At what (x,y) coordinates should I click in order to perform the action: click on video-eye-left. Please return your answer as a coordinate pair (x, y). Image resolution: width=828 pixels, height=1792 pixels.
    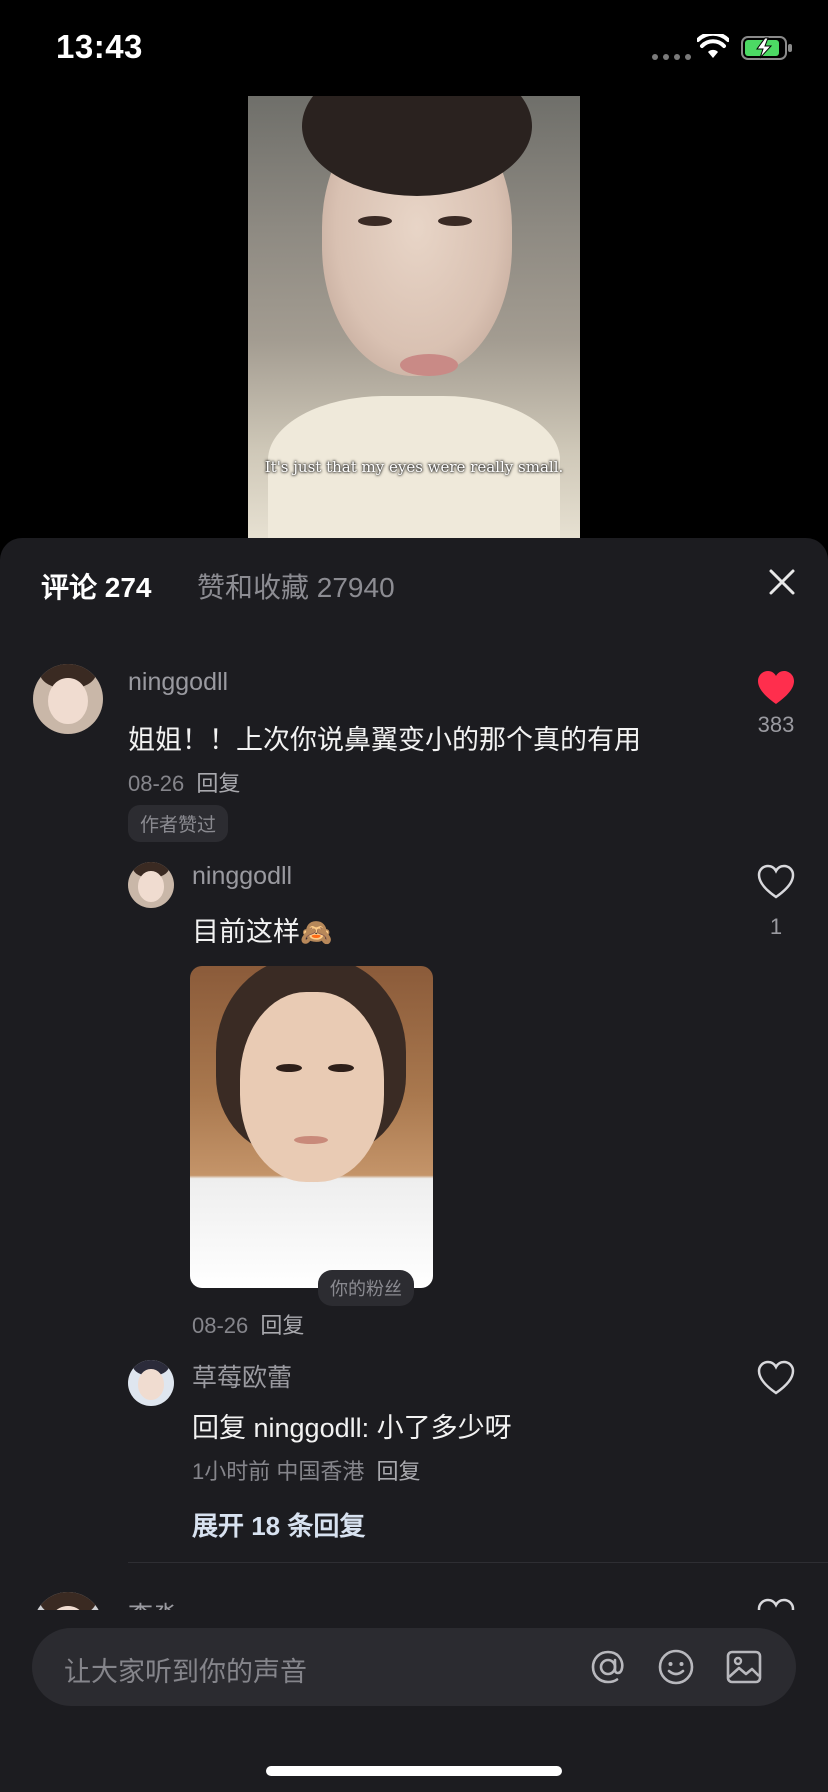
    Looking at the image, I should click on (375, 221).